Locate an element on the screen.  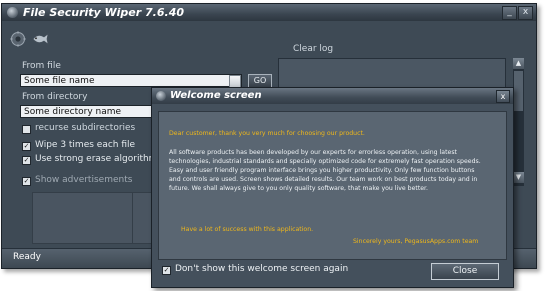
recurse-label: recurse subdirectories is located at coordinates (85, 128).